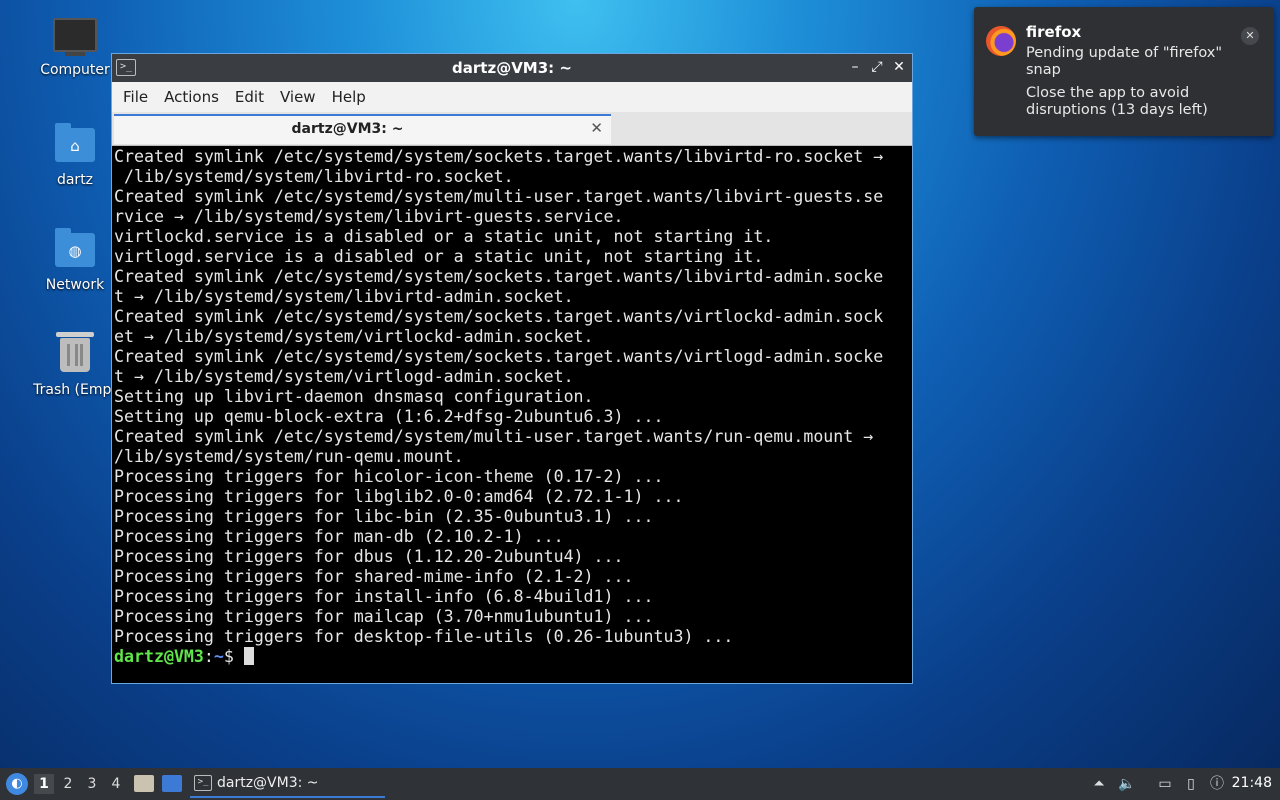 This screenshot has width=1280, height=800. What do you see at coordinates (249, 97) in the screenshot?
I see `menu-edit: Edit` at bounding box center [249, 97].